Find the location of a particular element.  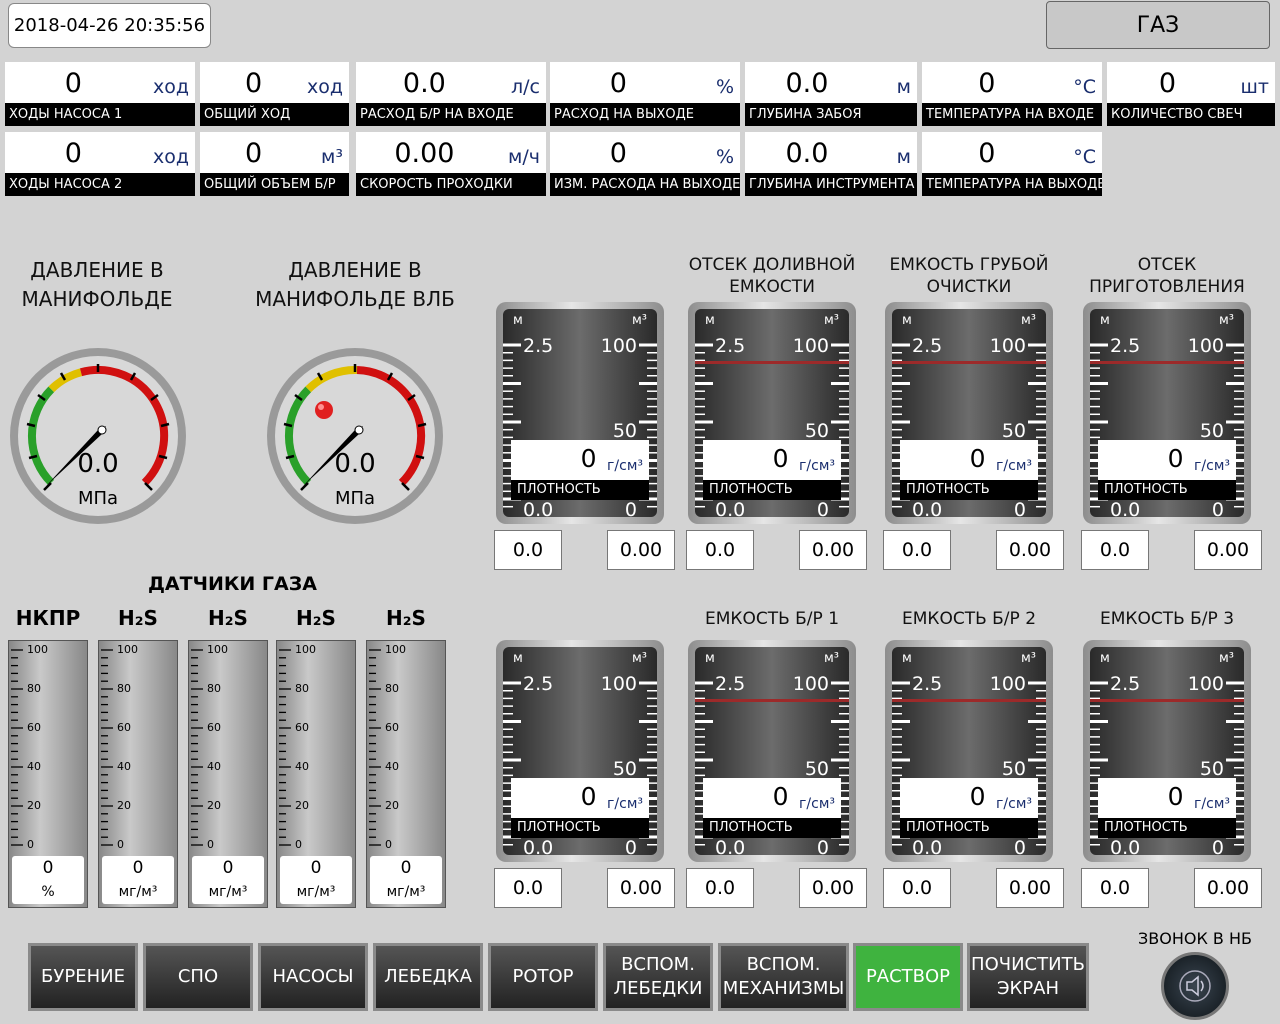

nav-drawworks-button: ЛЕБЕДКА is located at coordinates (428, 977).